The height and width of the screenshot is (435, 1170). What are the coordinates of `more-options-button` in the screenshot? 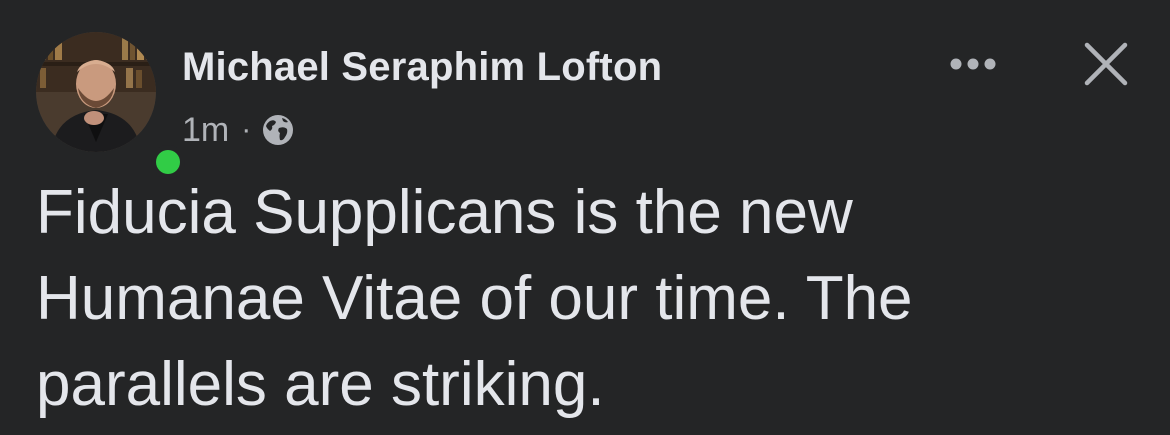 It's located at (973, 64).